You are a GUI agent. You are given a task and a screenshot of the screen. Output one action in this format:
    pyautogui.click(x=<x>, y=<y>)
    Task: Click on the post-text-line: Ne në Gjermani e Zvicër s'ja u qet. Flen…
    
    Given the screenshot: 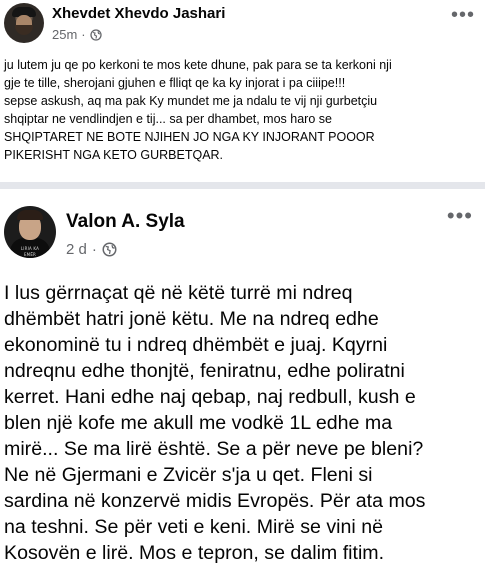 What is the action you would take?
    pyautogui.click(x=188, y=475)
    